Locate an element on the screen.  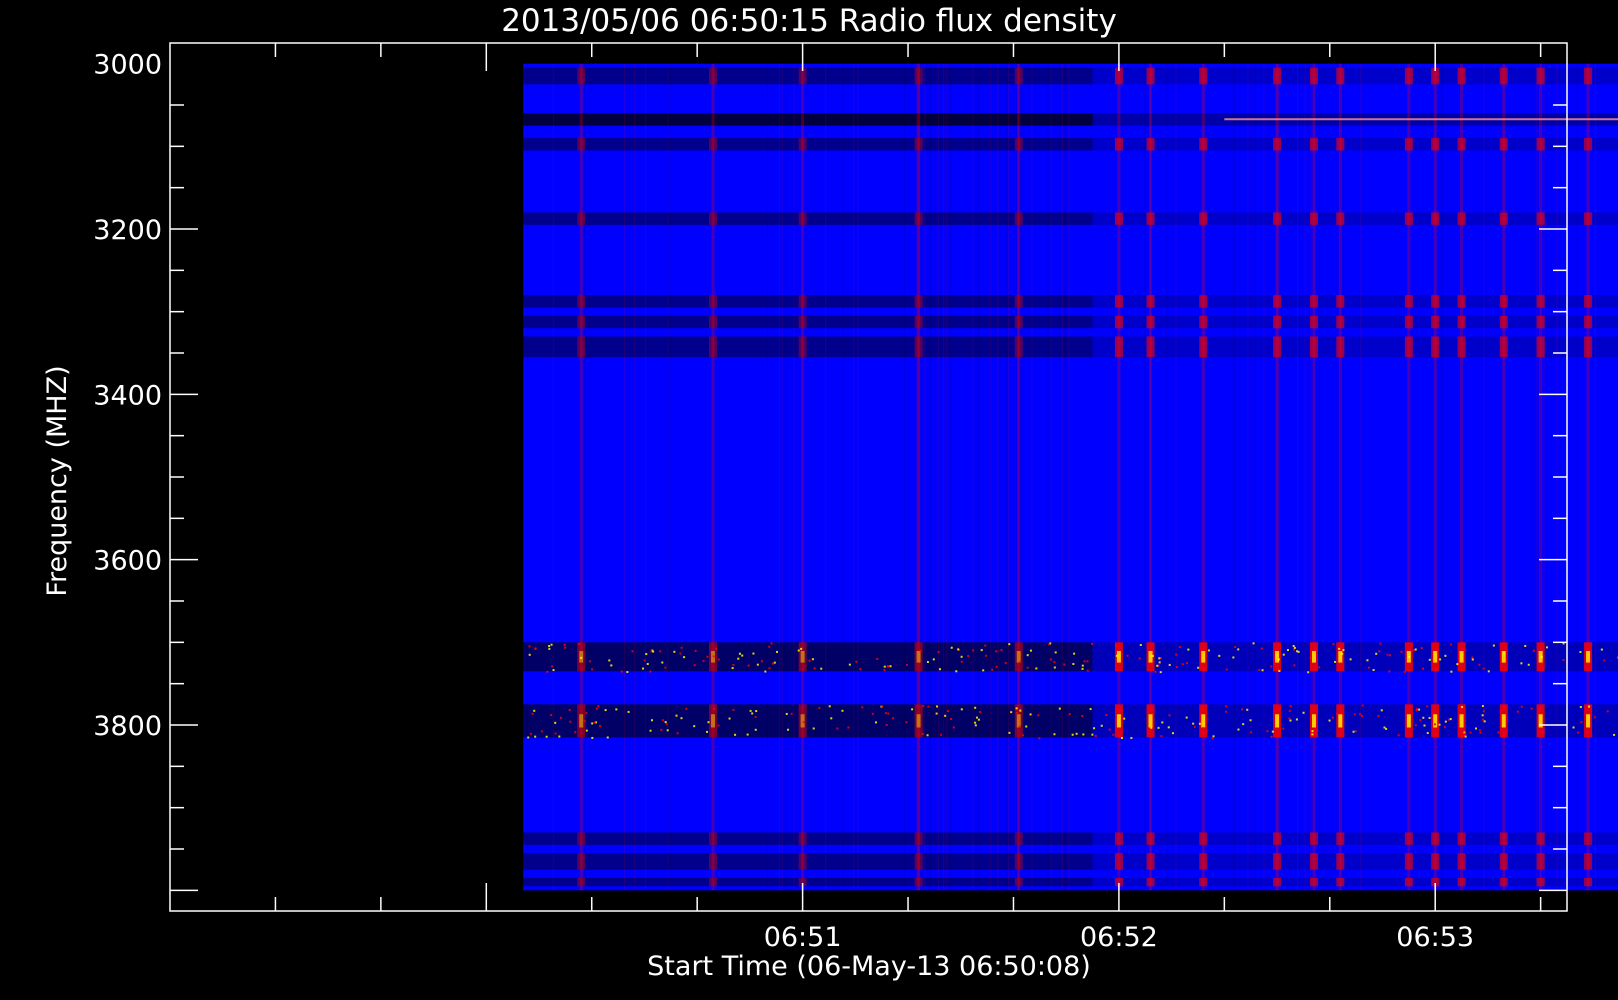
x-tick-label: 06:52 is located at coordinates (1119, 937).